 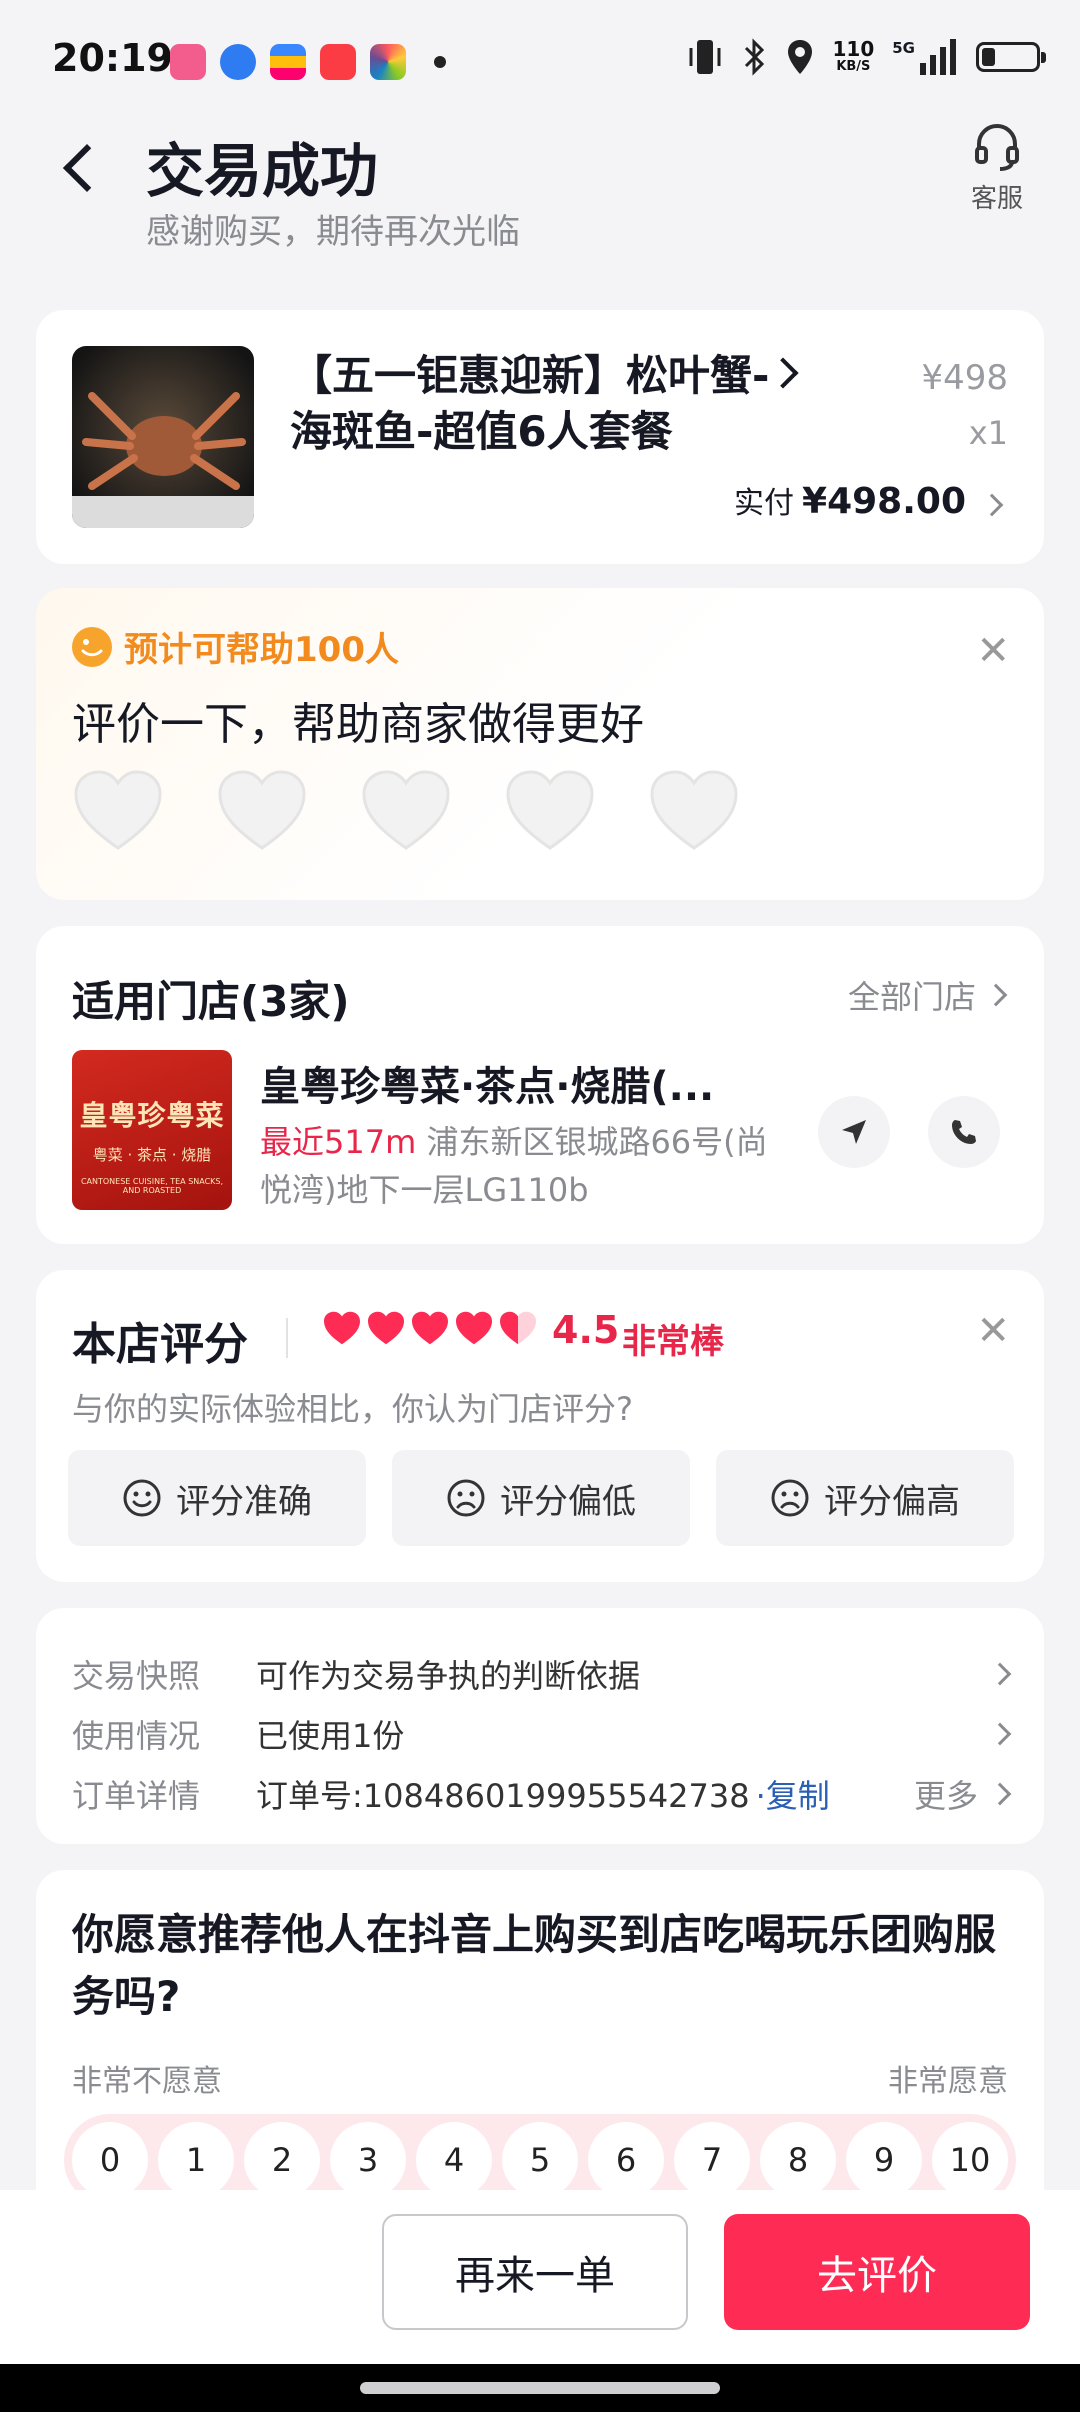 I want to click on more-button: 更多, so click(x=946, y=1794).